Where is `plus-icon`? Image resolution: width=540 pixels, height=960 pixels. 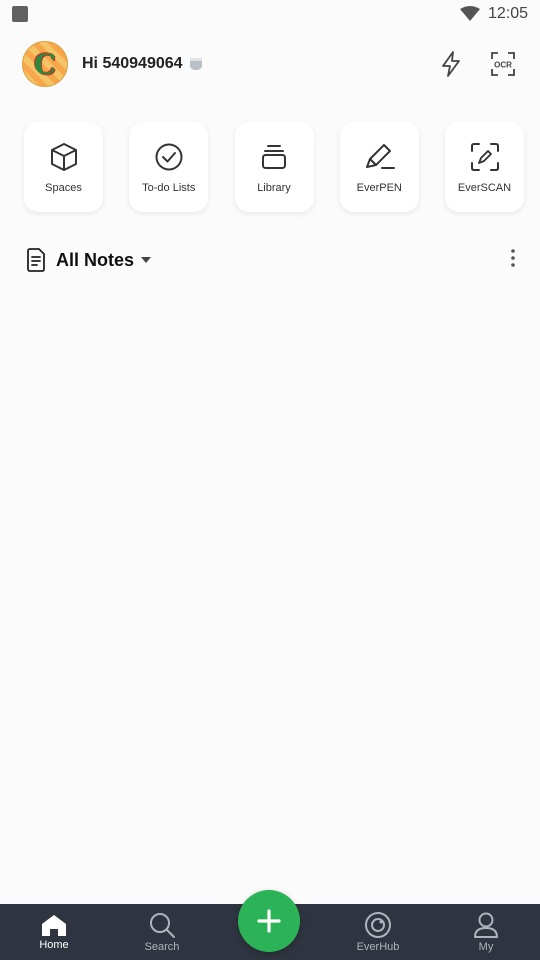
plus-icon is located at coordinates (269, 921).